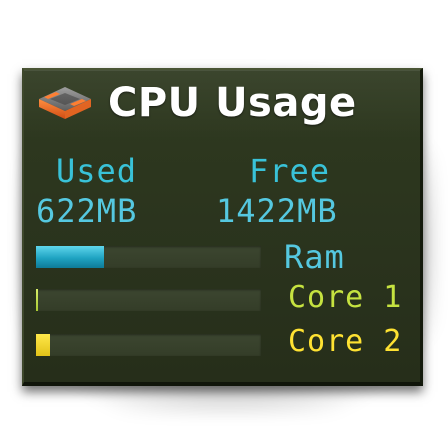 Image resolution: width=448 pixels, height=448 pixels. I want to click on core-2-usage-bar, so click(148, 345).